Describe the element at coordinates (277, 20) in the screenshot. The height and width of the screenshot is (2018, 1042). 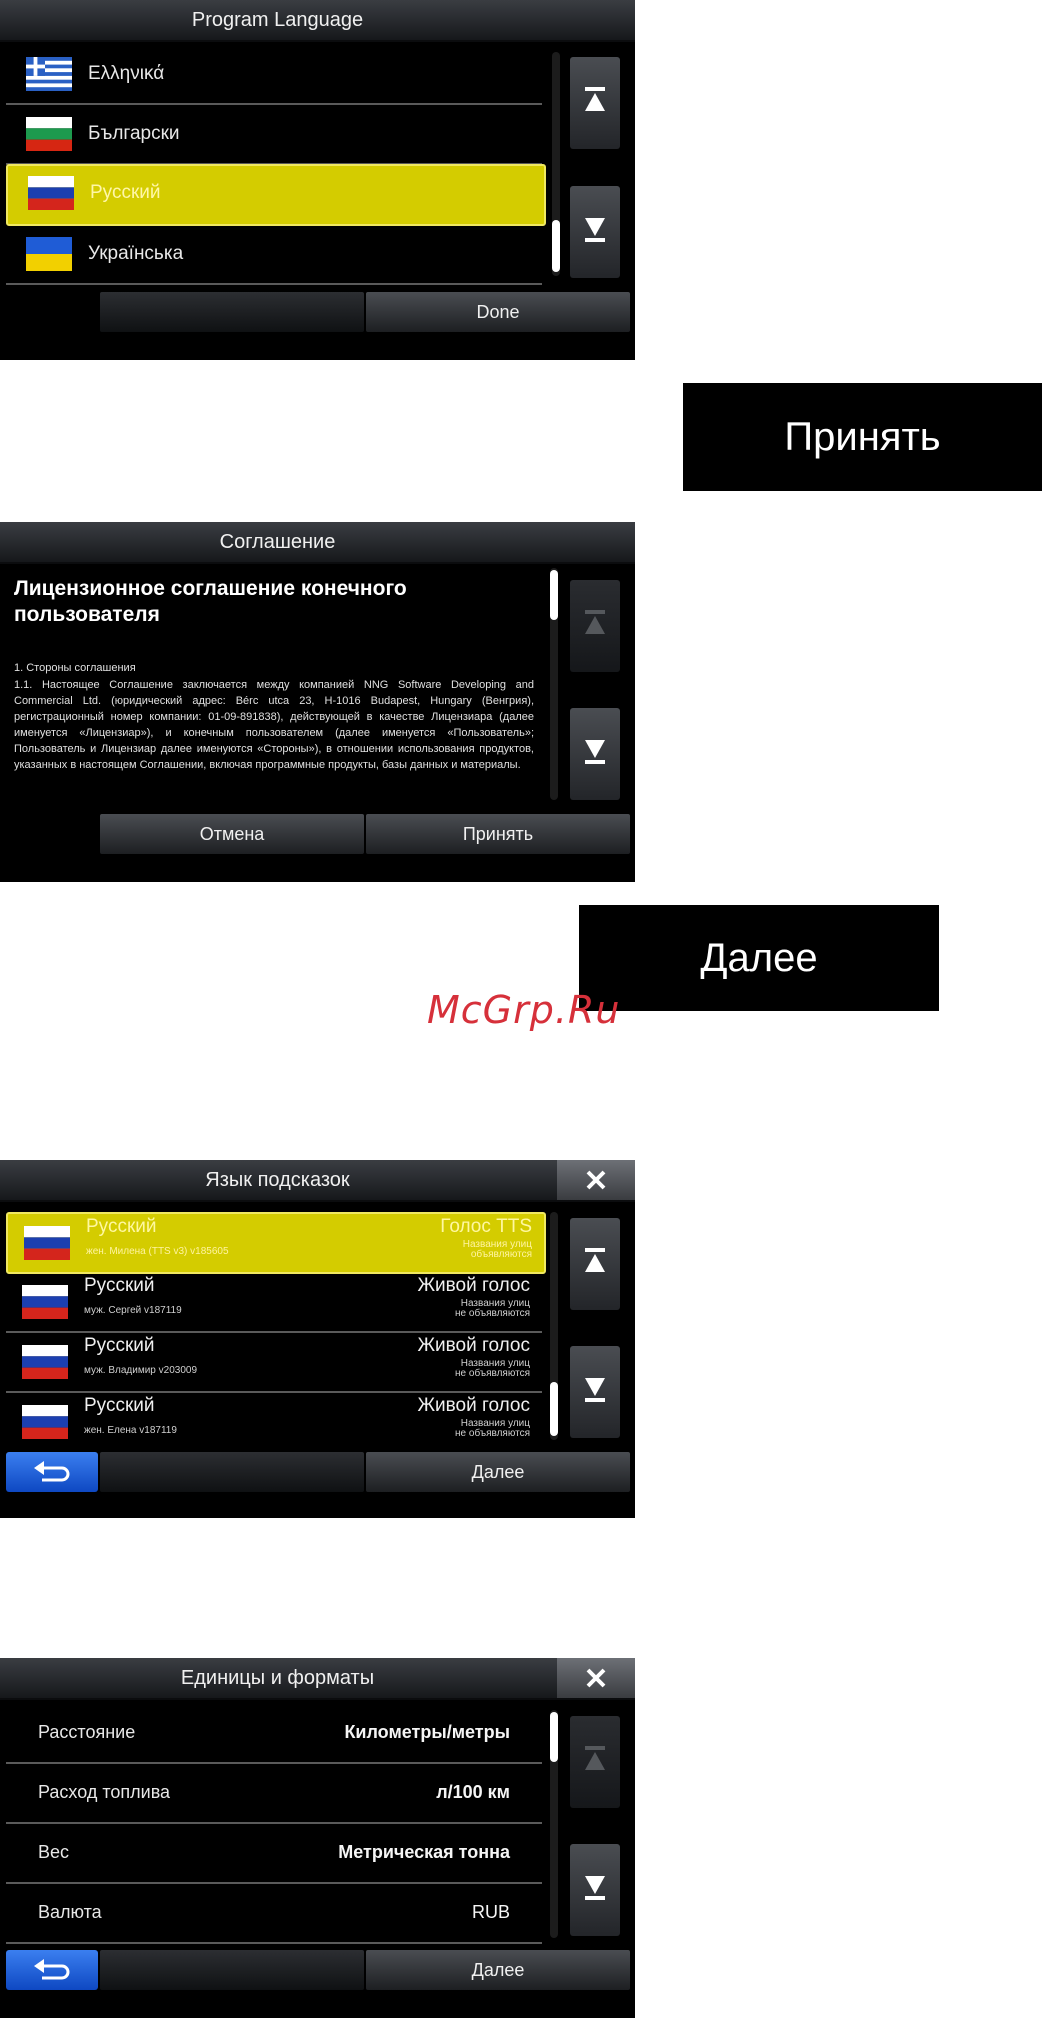
I see `screen-title: Program Language` at that location.